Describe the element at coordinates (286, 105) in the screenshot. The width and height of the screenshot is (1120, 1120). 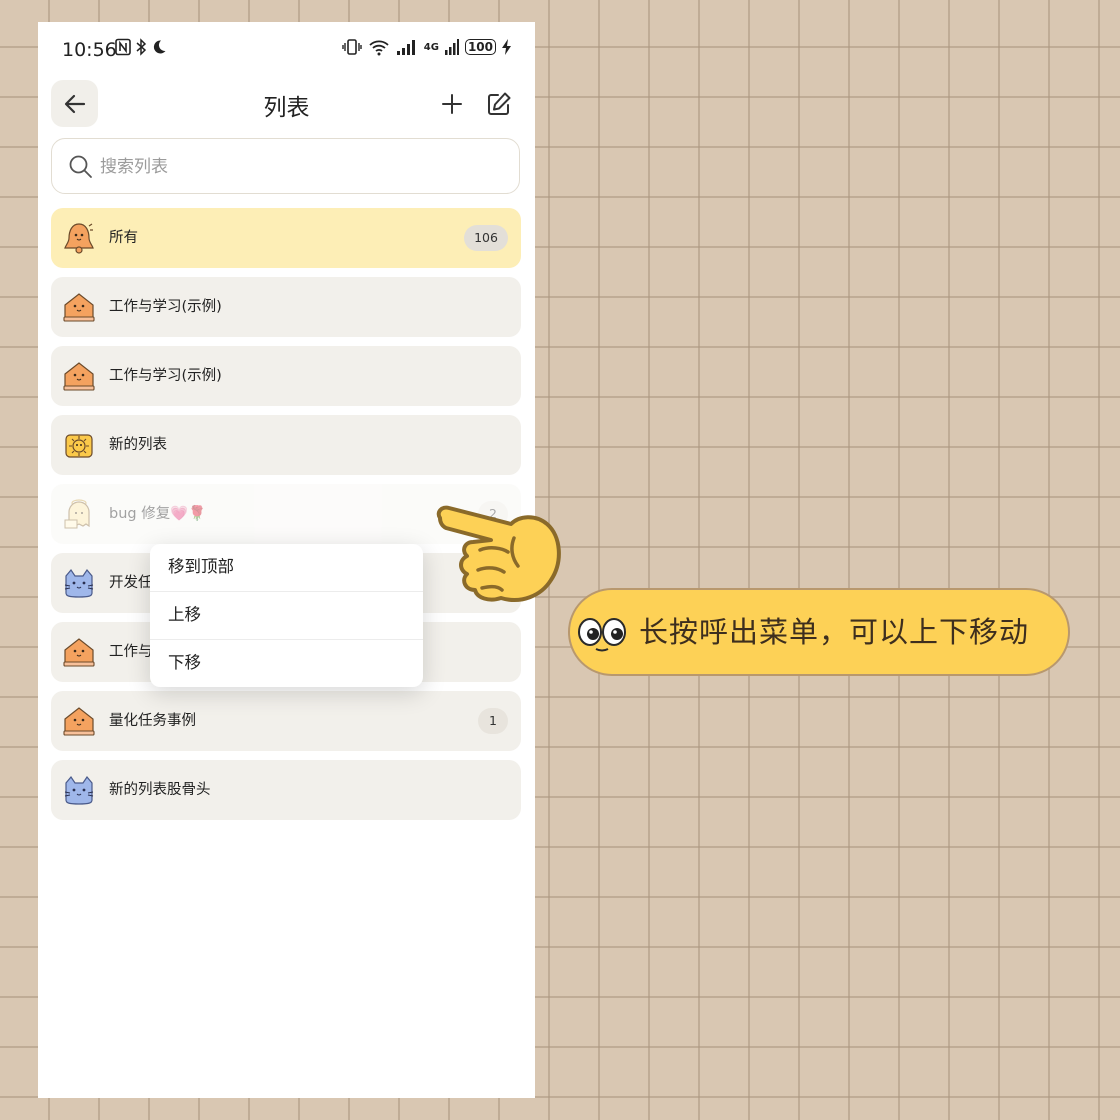
I see `header-bar: 列表` at that location.